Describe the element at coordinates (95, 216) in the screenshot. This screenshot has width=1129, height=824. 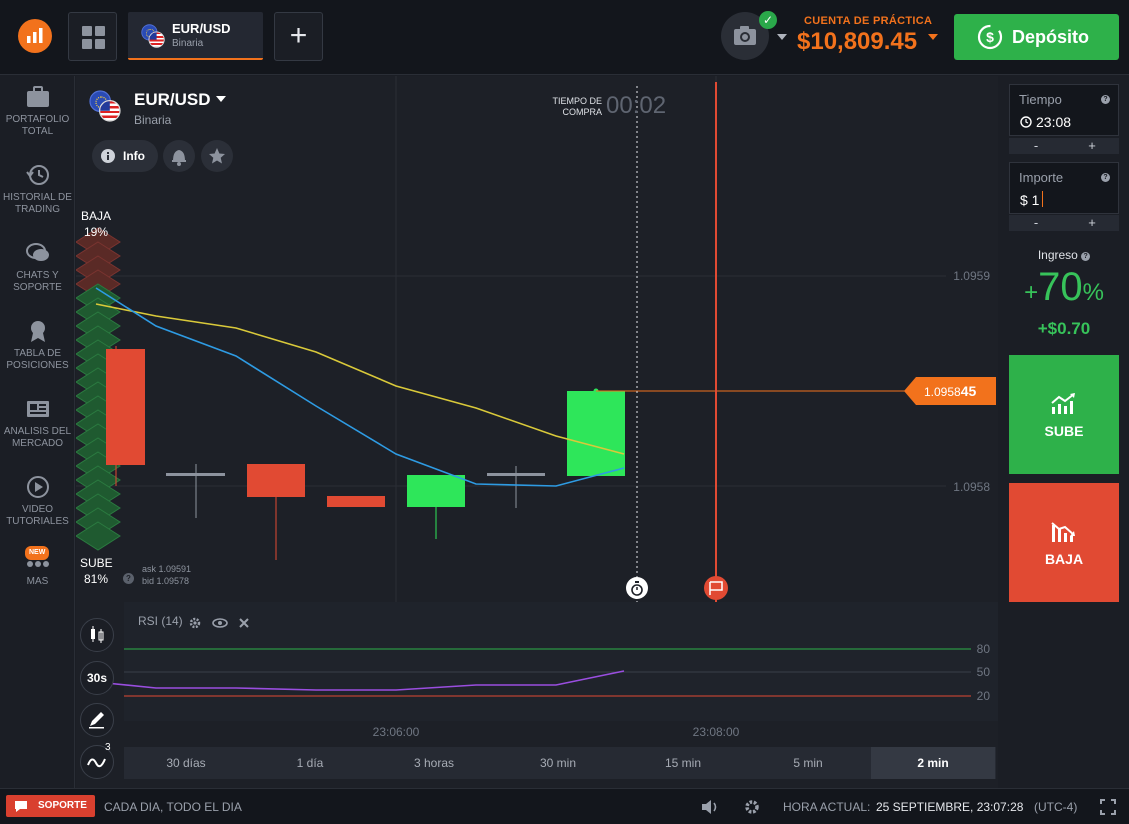
I see `baja-sentiment-label: BAJA` at that location.